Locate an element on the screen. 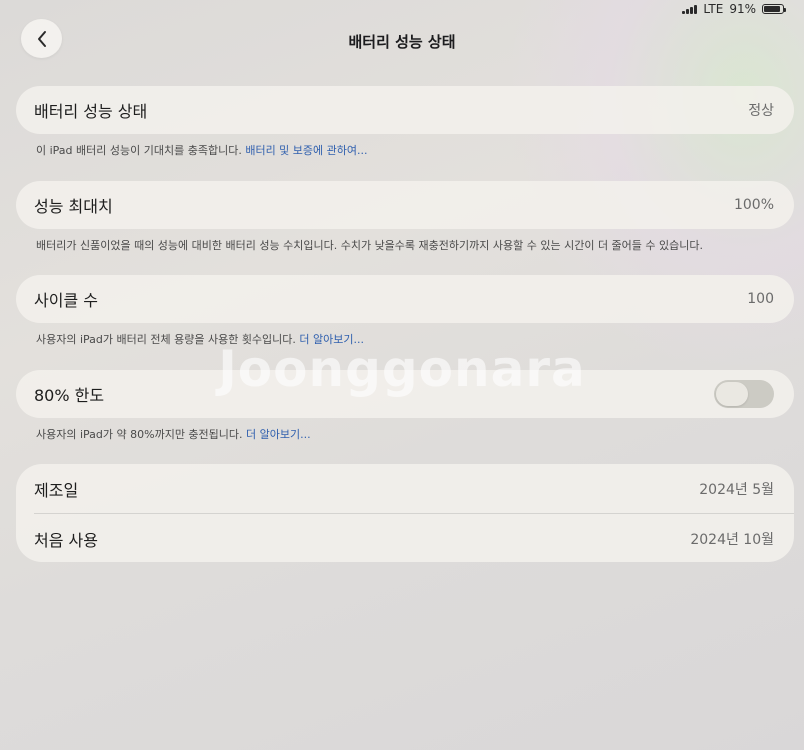 This screenshot has width=804, height=750. cycle-count-row: 사이클 수 100 is located at coordinates (405, 299).